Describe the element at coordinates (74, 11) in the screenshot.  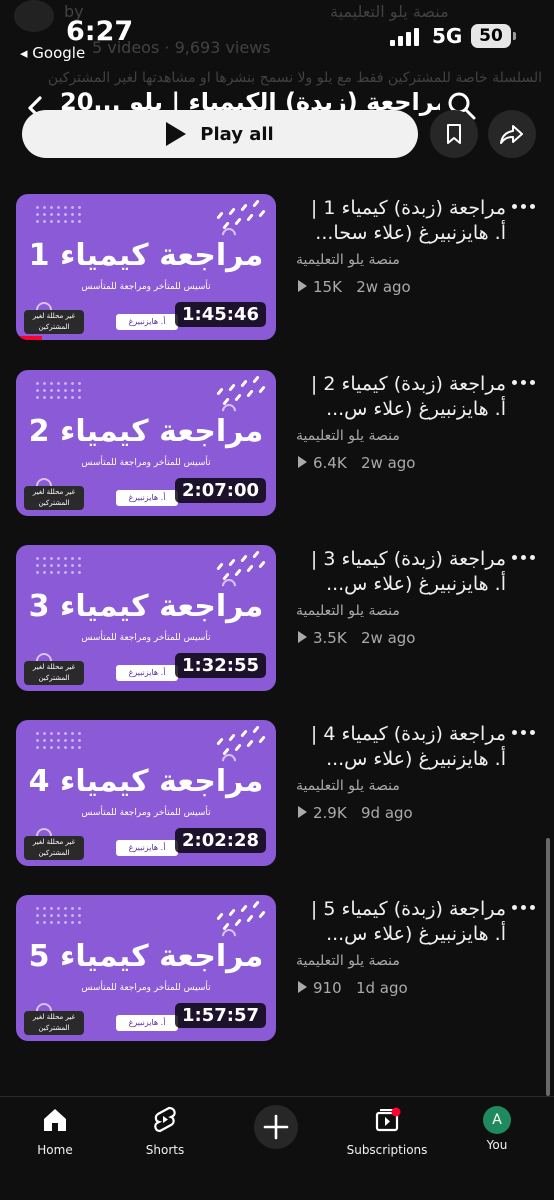
I see `channel-by-label: by` at that location.